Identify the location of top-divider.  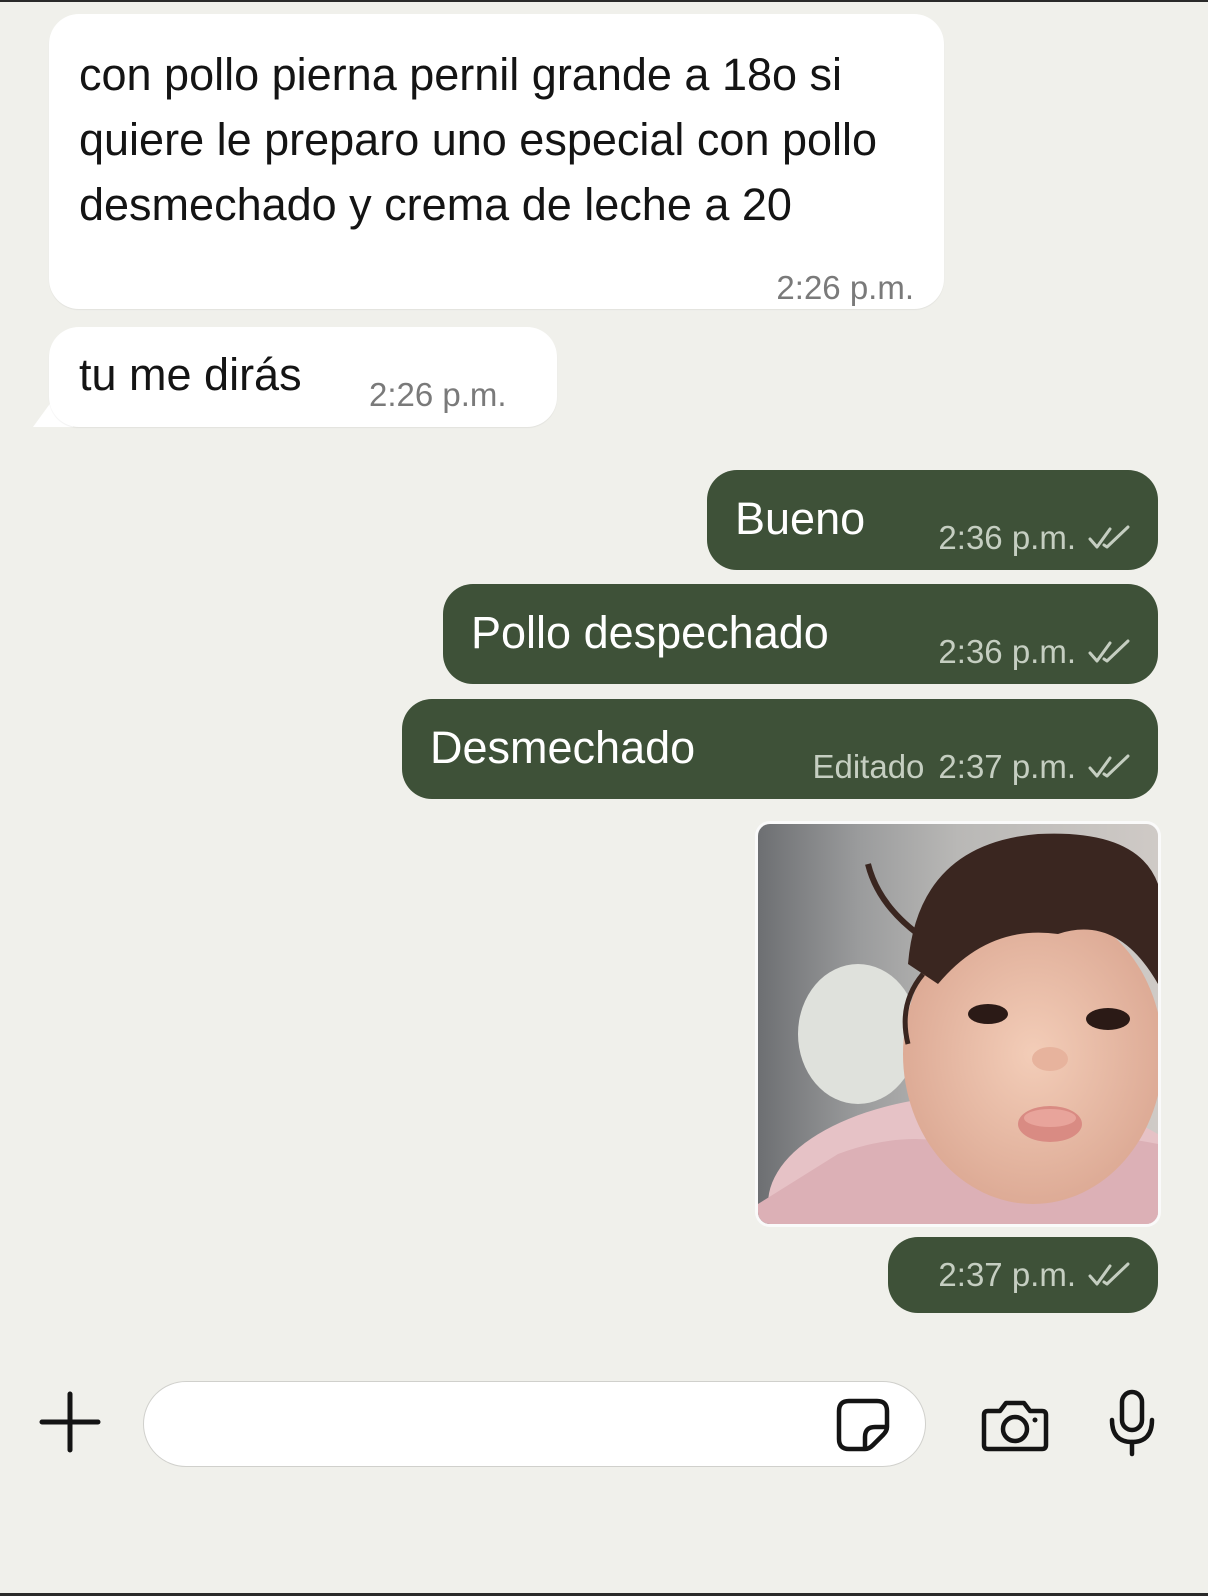
(604, 1).